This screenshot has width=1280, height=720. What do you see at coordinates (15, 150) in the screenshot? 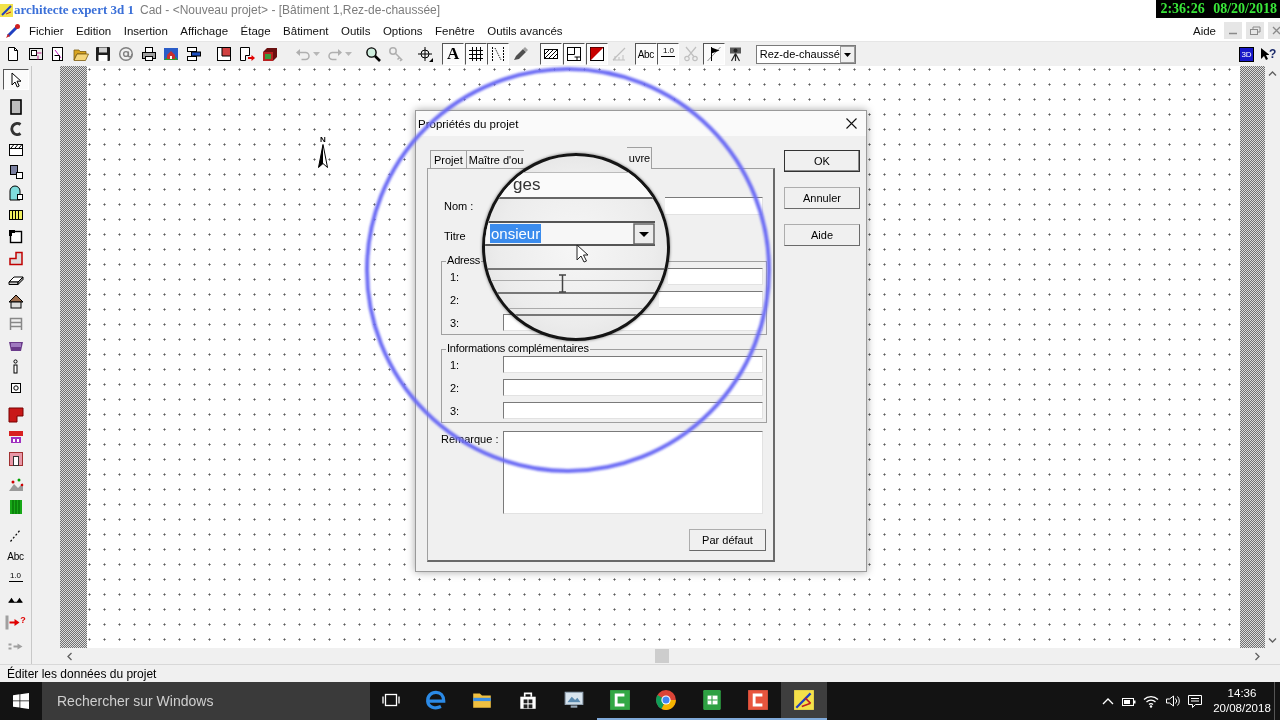
I see `hatched-frame-icon` at bounding box center [15, 150].